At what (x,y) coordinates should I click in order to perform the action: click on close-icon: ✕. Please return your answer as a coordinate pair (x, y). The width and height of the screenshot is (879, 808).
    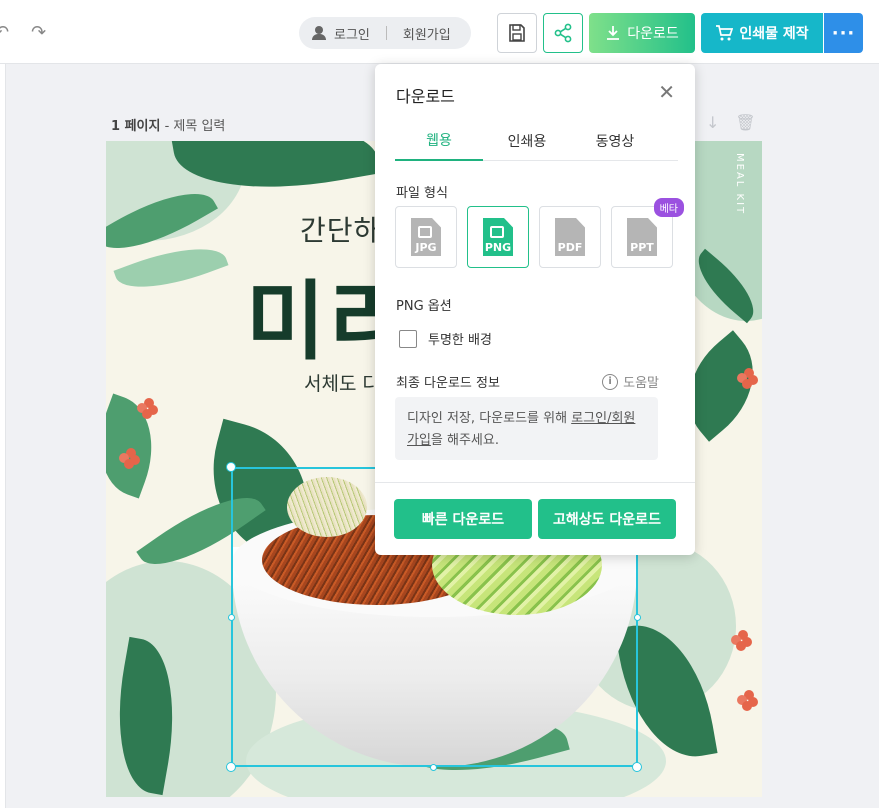
    Looking at the image, I should click on (666, 92).